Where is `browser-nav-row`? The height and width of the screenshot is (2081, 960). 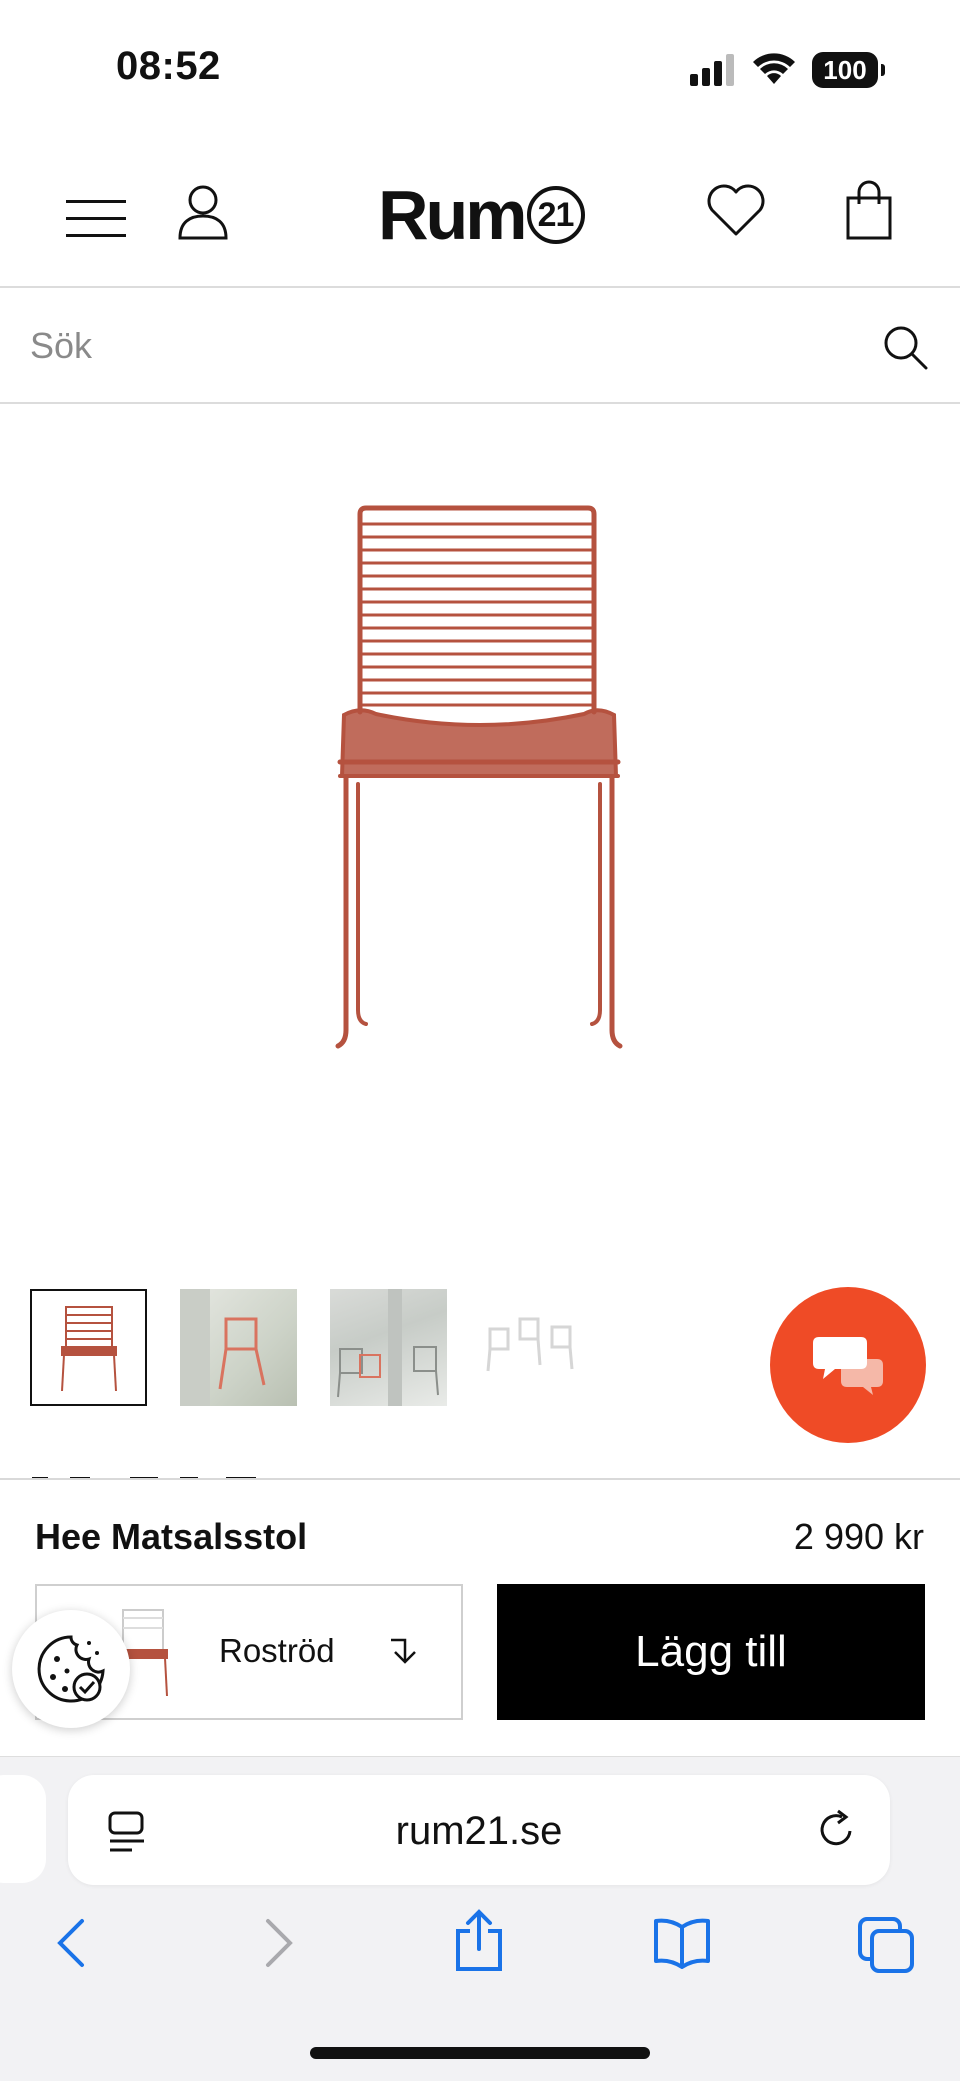 browser-nav-row is located at coordinates (480, 1952).